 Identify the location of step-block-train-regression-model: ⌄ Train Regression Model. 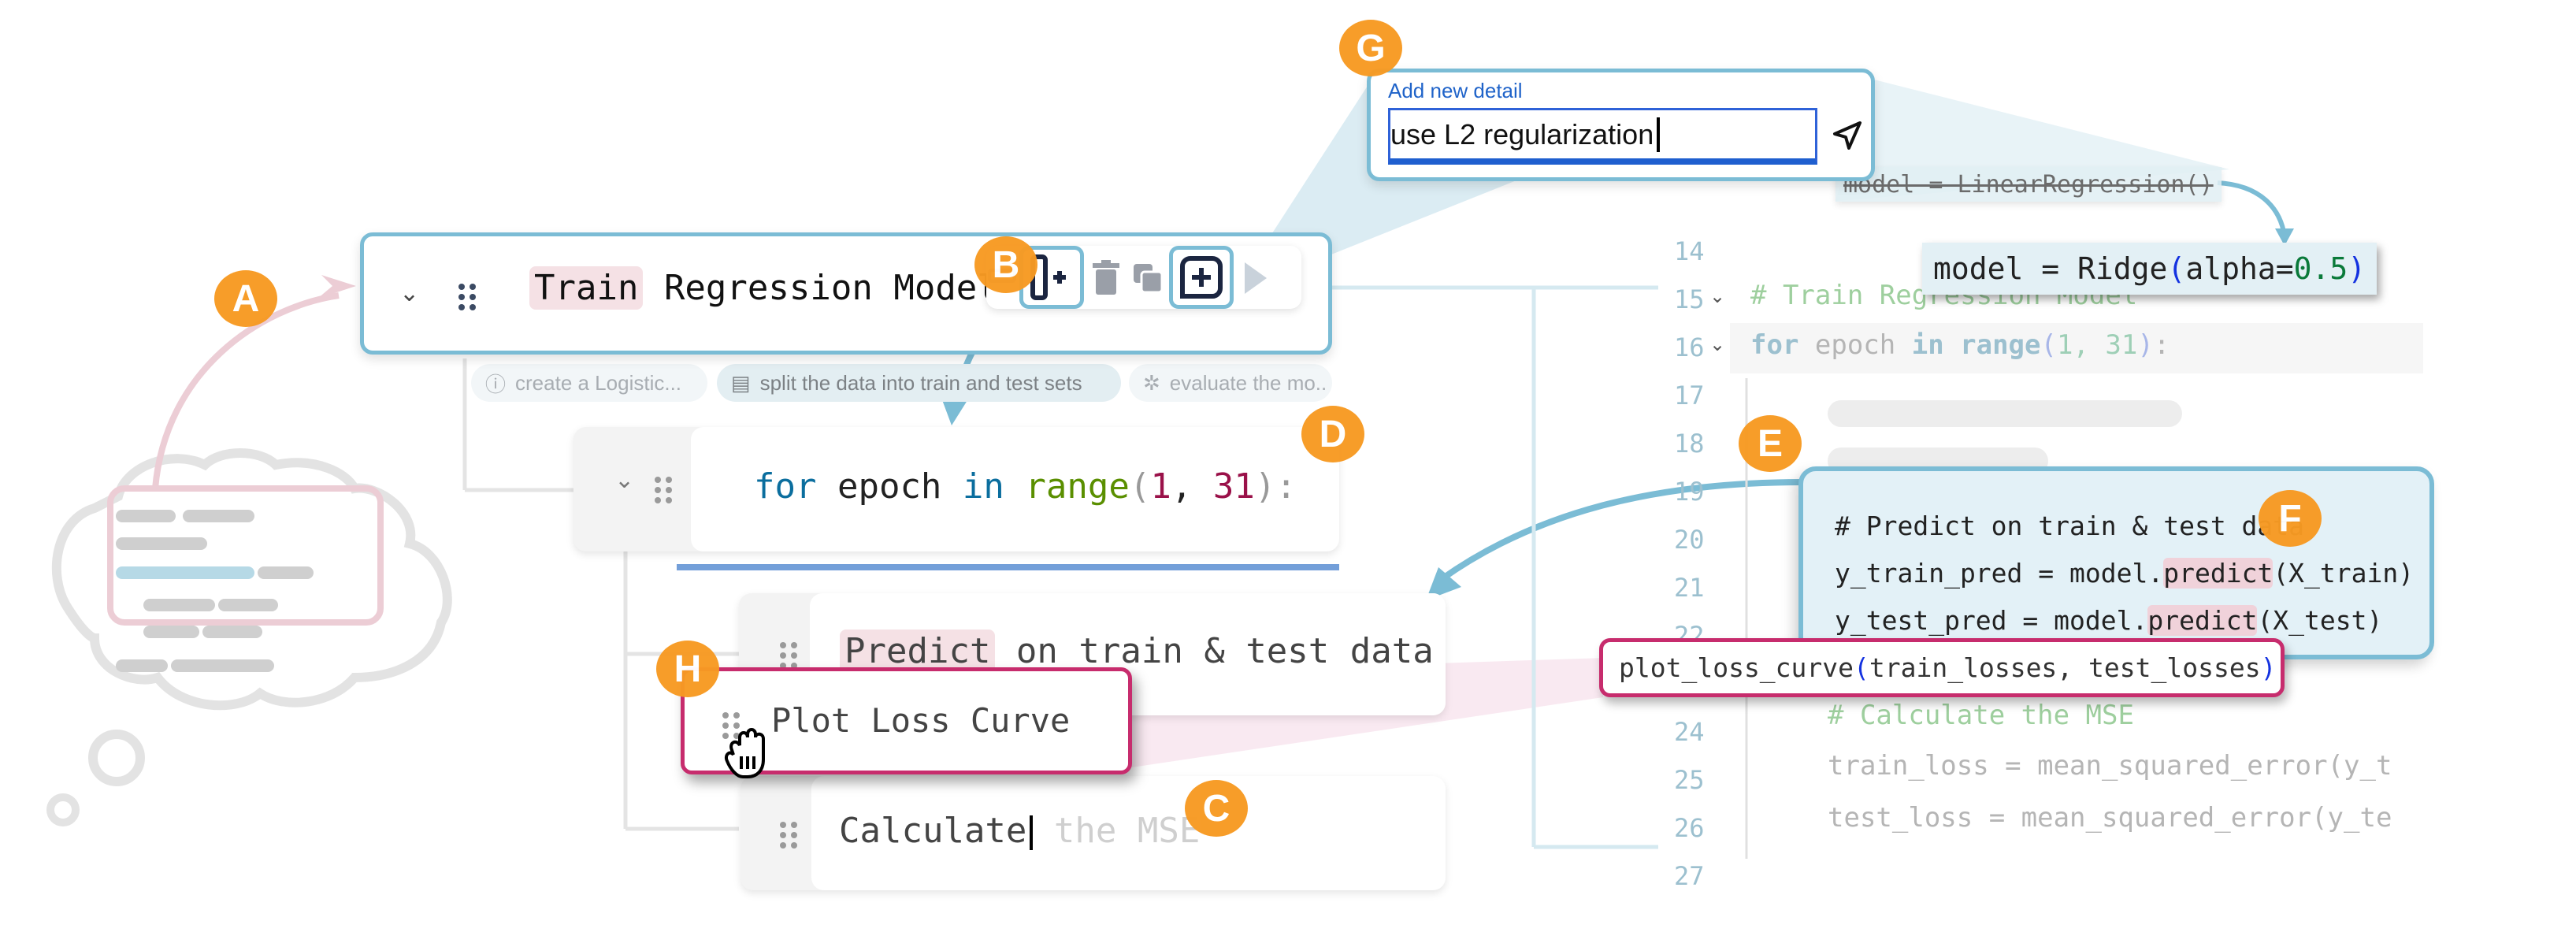
(846, 293).